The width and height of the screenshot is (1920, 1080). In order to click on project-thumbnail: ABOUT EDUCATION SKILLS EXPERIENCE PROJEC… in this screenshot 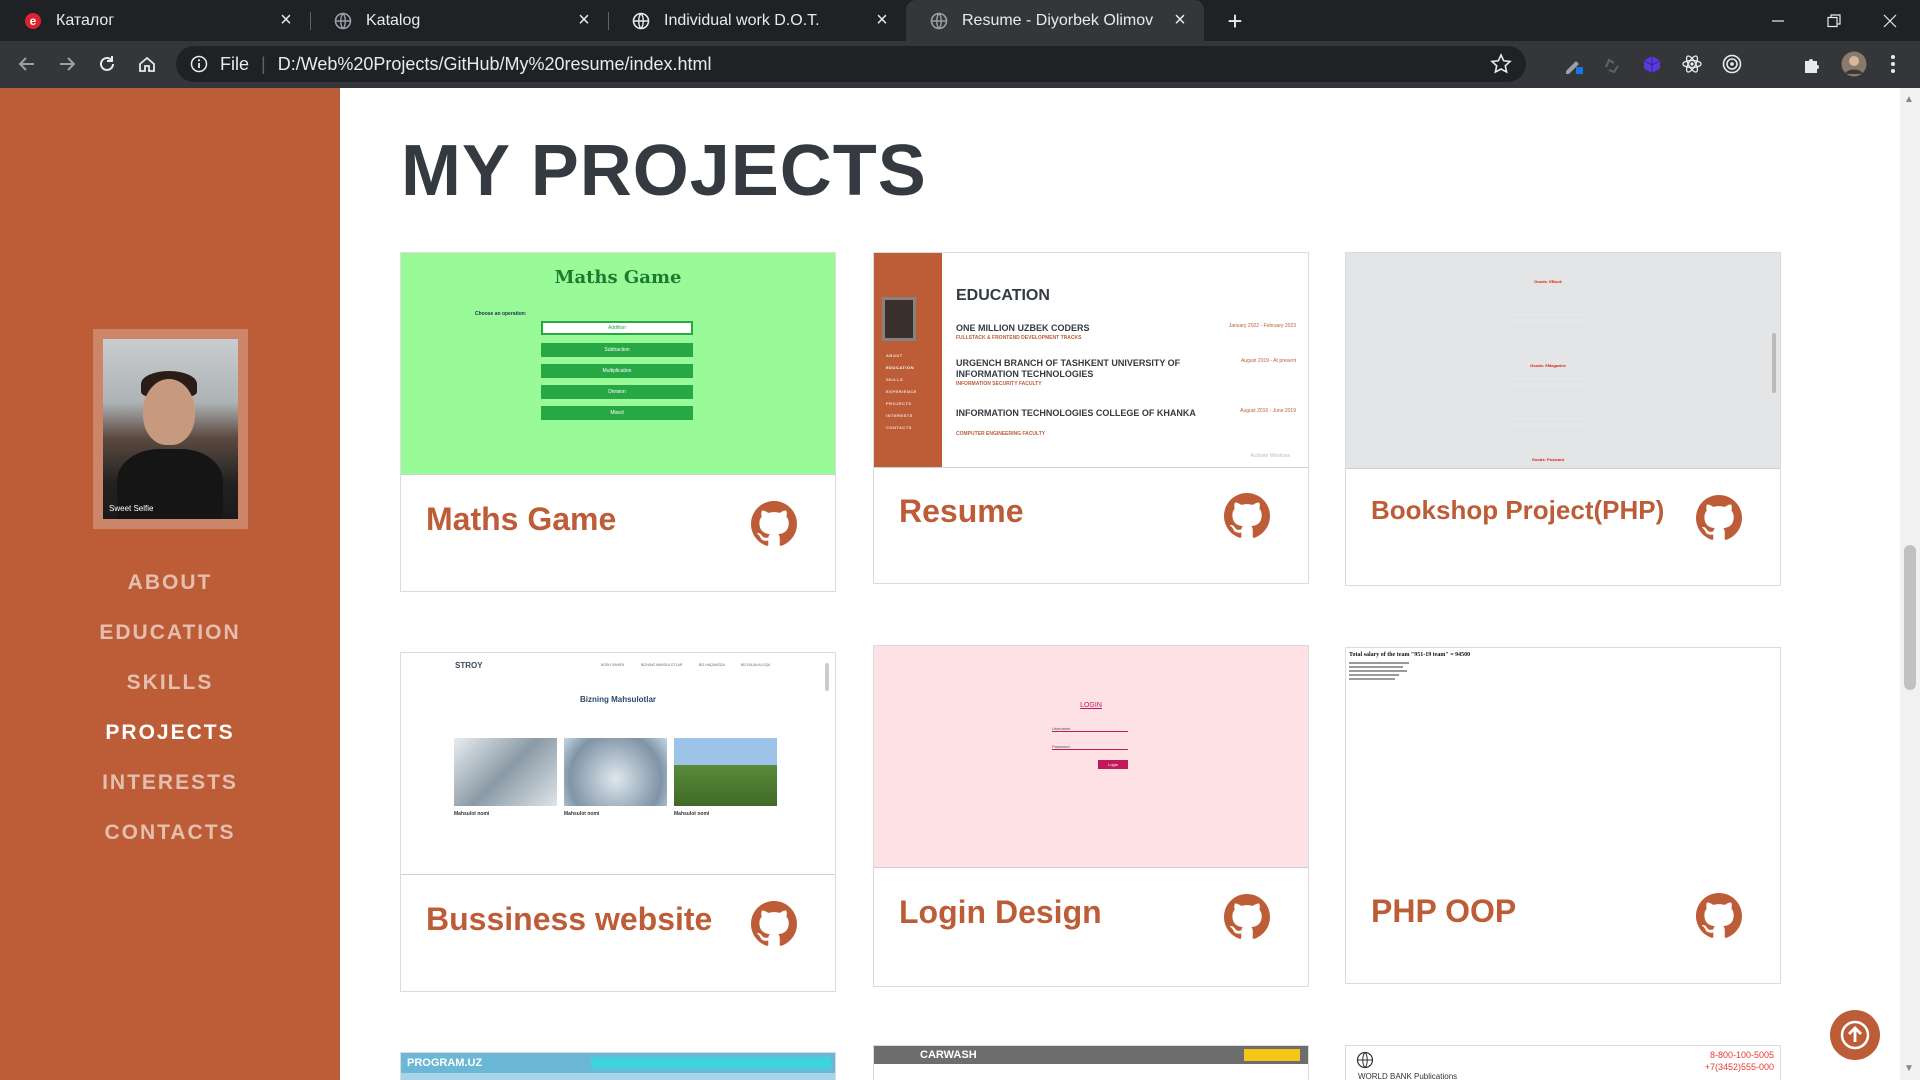, I will do `click(1091, 360)`.